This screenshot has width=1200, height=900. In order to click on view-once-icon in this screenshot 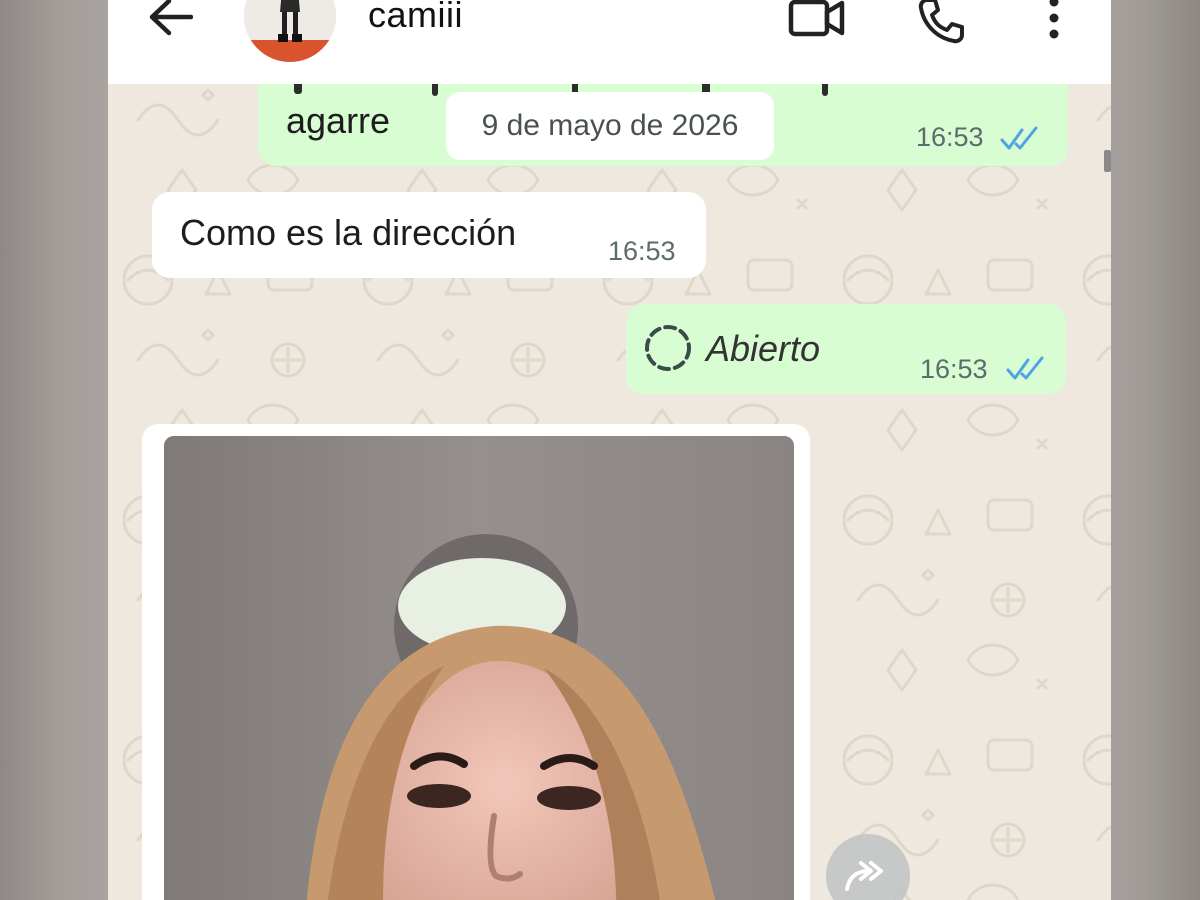, I will do `click(668, 348)`.